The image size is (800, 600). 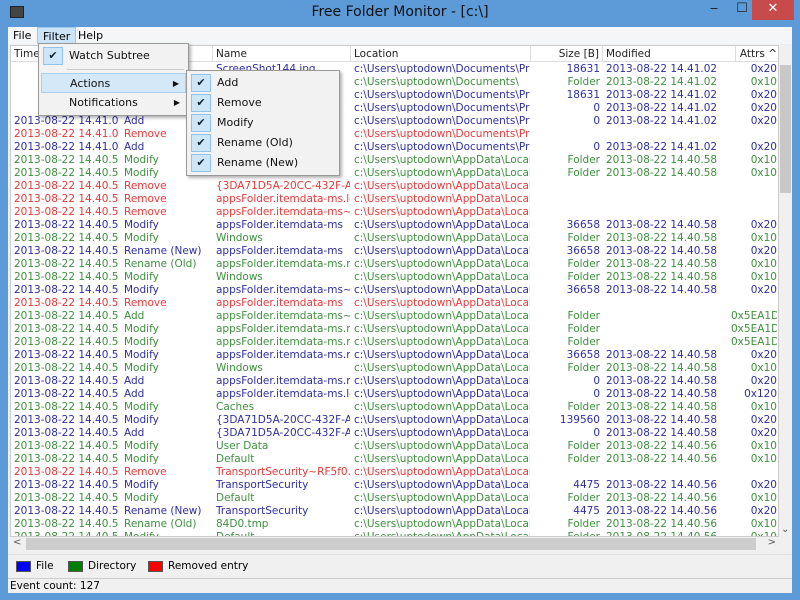 What do you see at coordinates (785, 129) in the screenshot?
I see `vertical-scroll-thumb` at bounding box center [785, 129].